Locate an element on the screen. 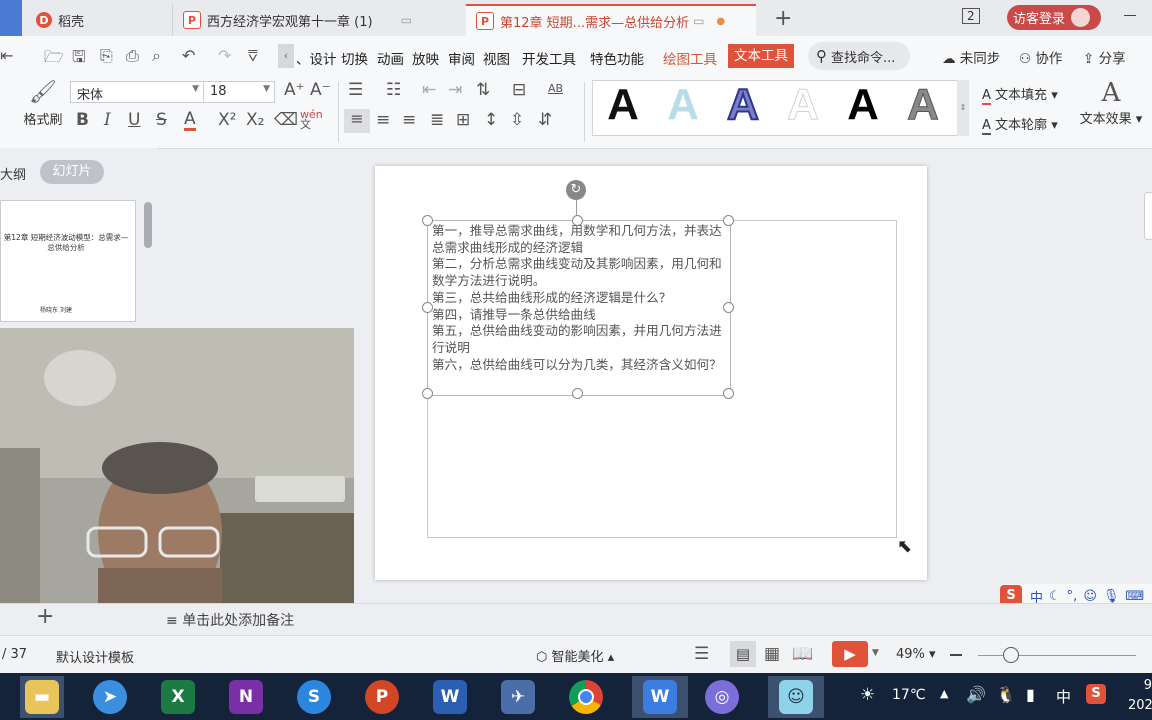 The image size is (1152, 720). play-button: ▶ is located at coordinates (850, 654).